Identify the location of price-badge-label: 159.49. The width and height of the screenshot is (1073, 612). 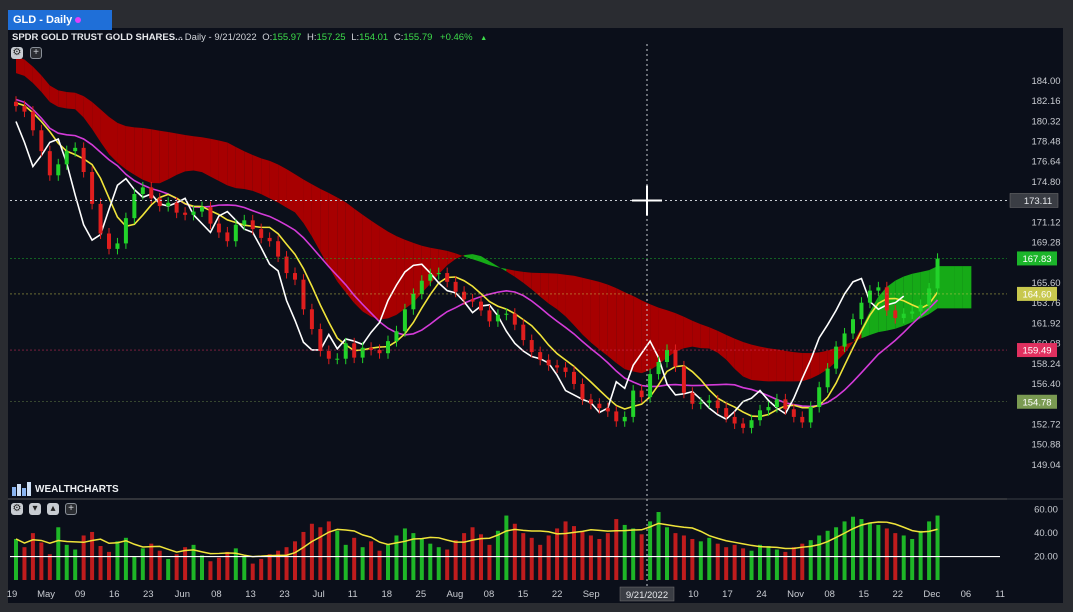
(1036, 351).